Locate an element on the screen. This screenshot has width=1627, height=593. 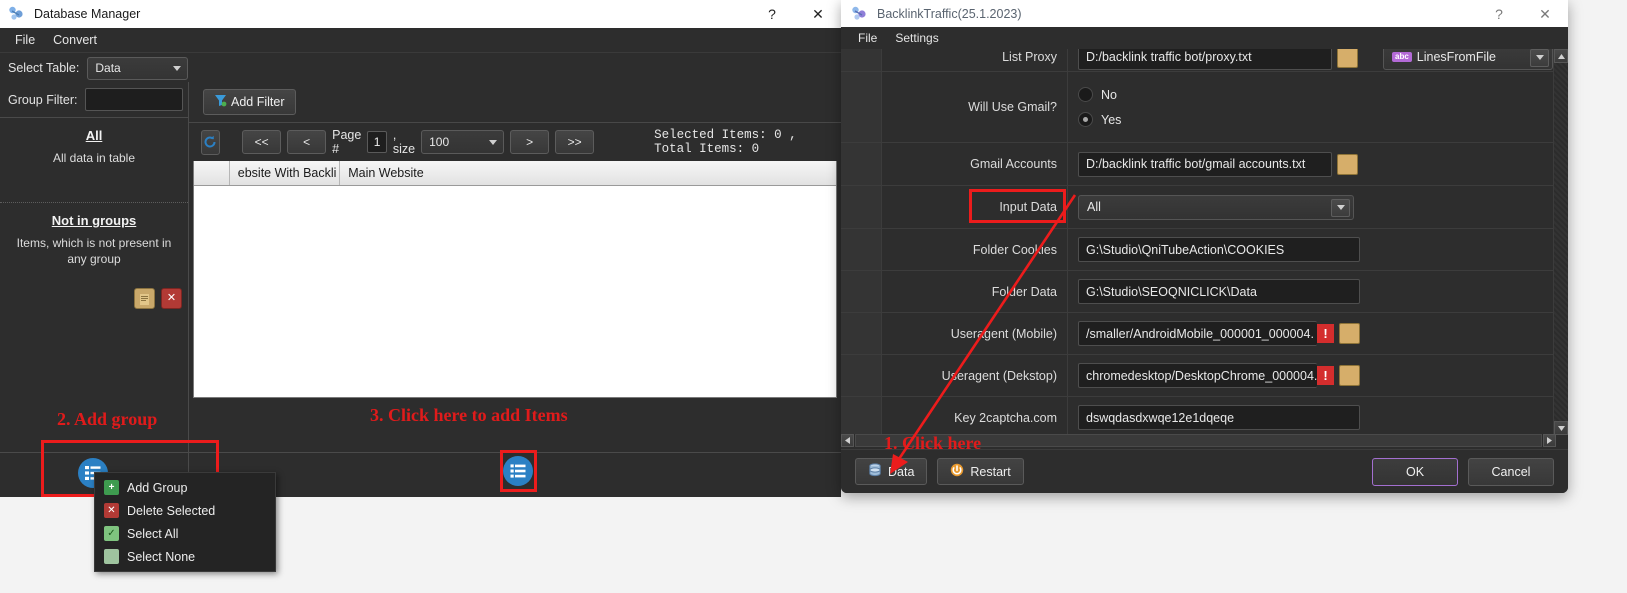
refresh-button is located at coordinates (210, 142).